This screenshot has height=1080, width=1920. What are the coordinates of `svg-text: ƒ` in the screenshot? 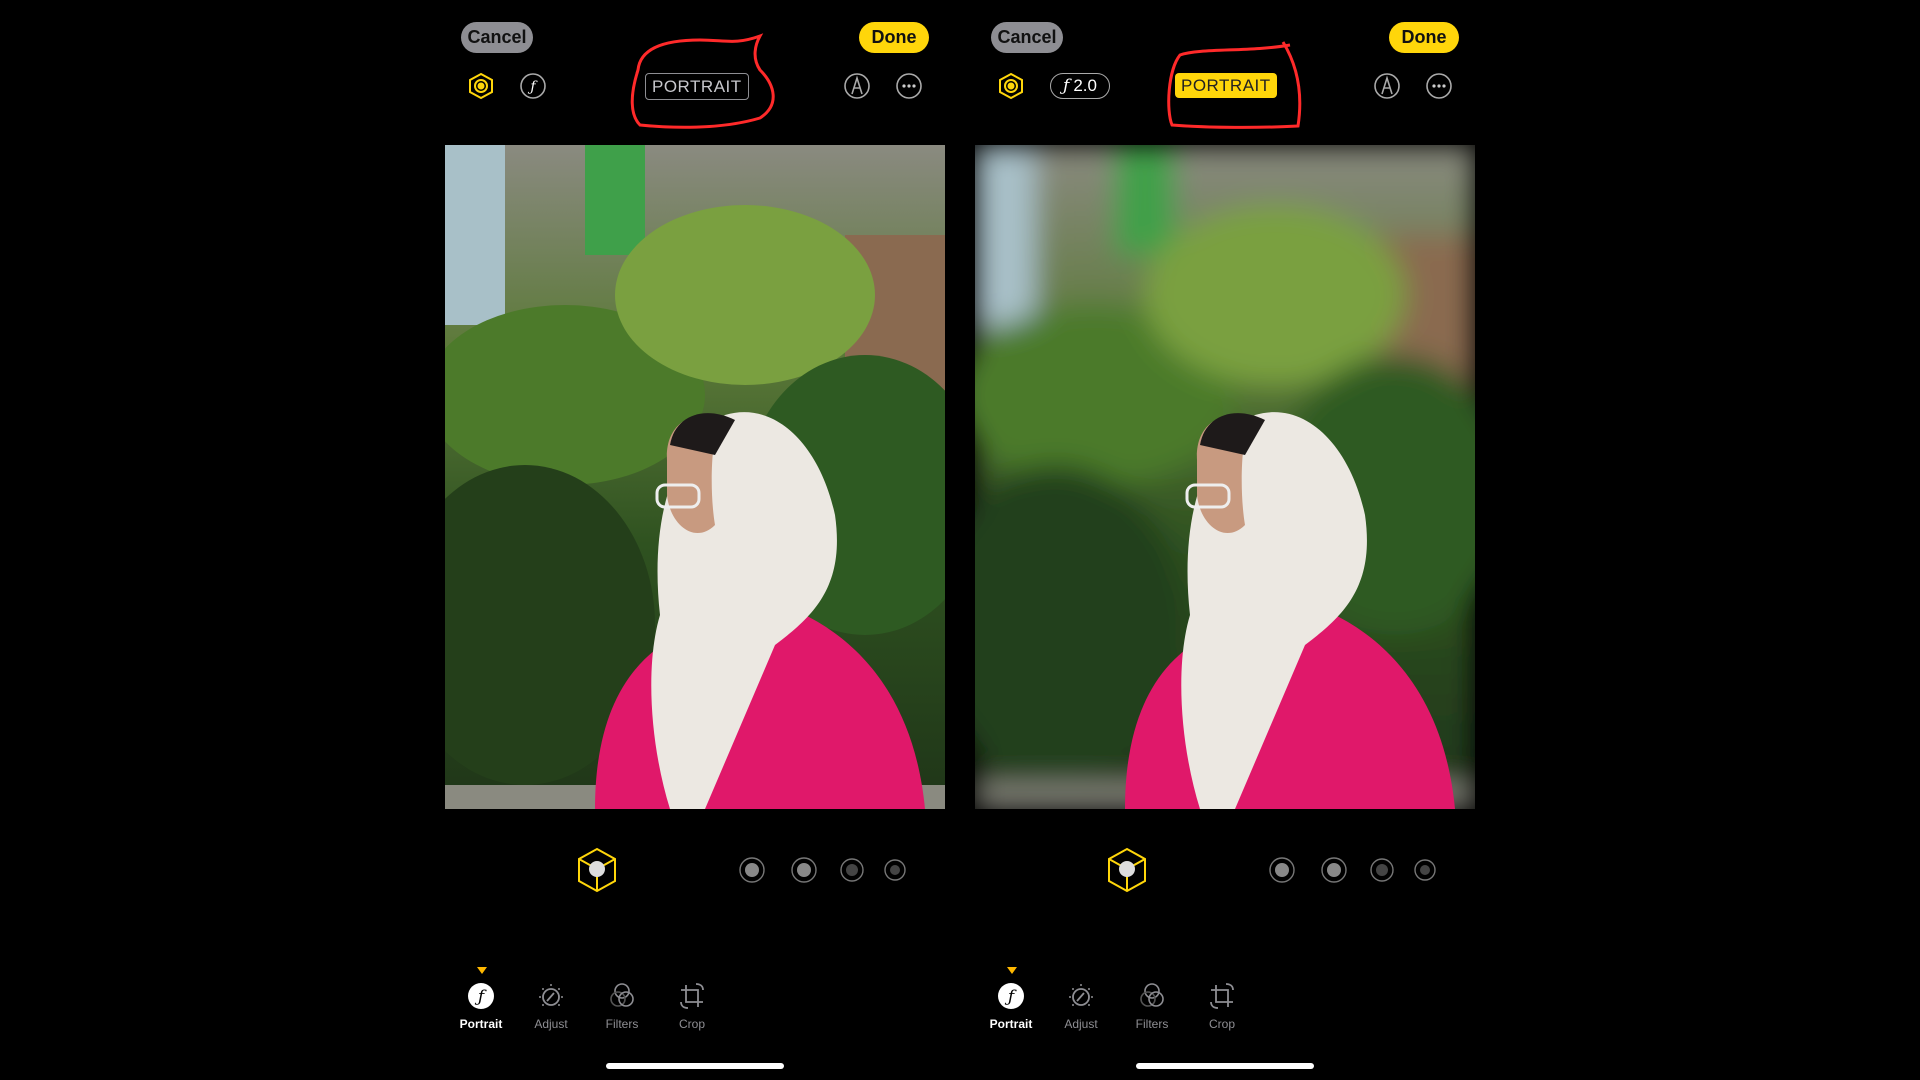 It's located at (532, 87).